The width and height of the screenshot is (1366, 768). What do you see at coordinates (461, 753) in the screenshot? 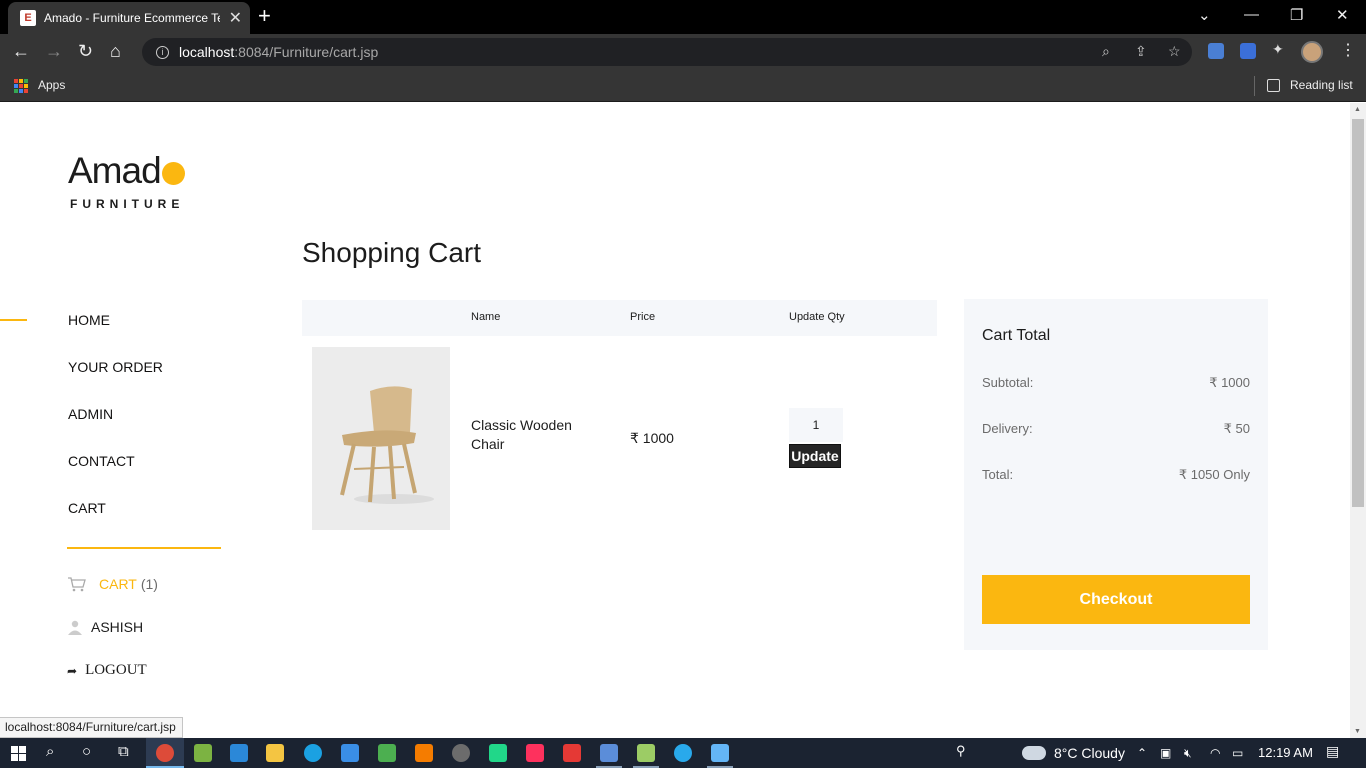
I see `obs-icon` at bounding box center [461, 753].